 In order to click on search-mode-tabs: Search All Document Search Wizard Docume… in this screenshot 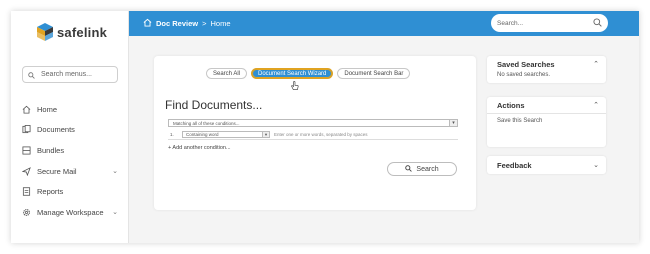, I will do `click(308, 73)`.